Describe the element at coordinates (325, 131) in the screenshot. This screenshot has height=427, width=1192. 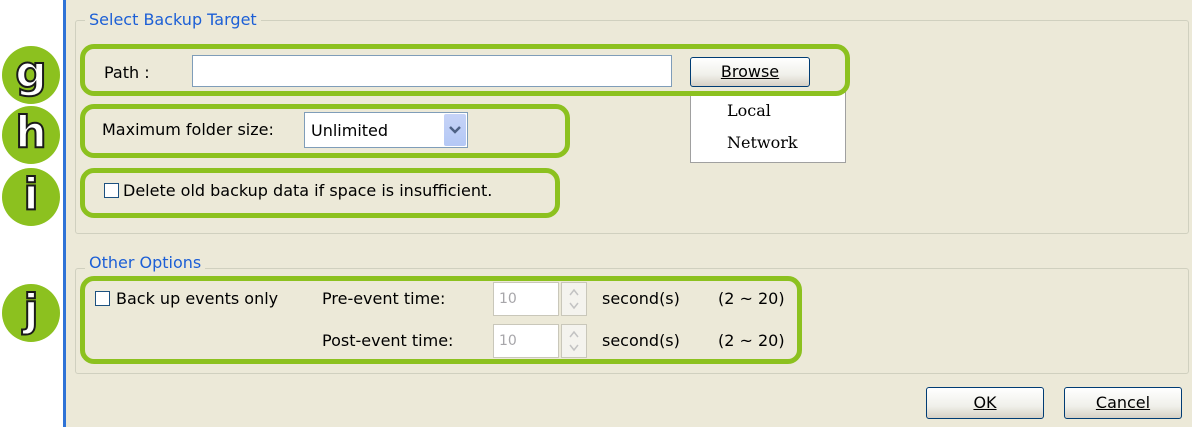
I see `highlight-max-size` at that location.